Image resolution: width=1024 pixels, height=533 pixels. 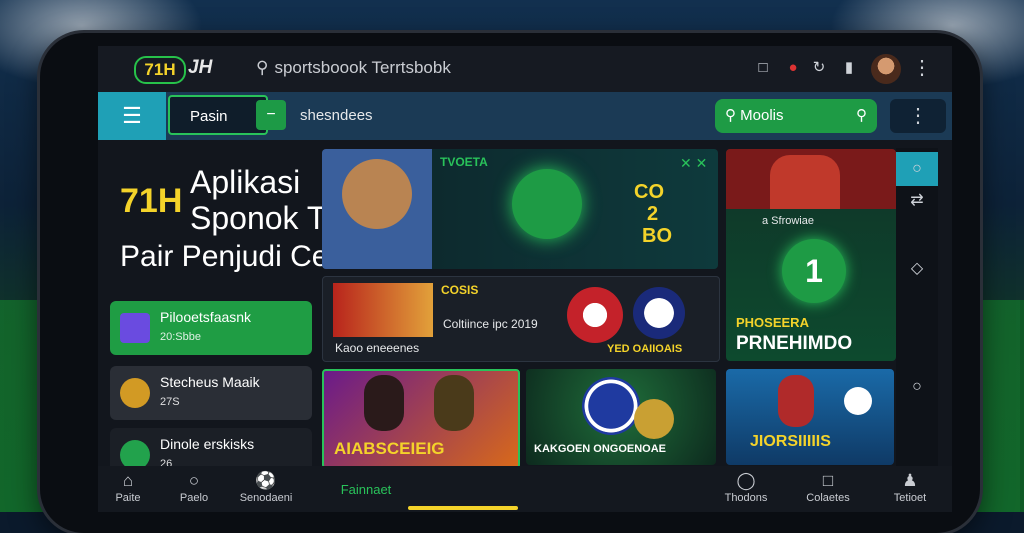 I want to click on logo-badge: 71H, so click(x=160, y=70).